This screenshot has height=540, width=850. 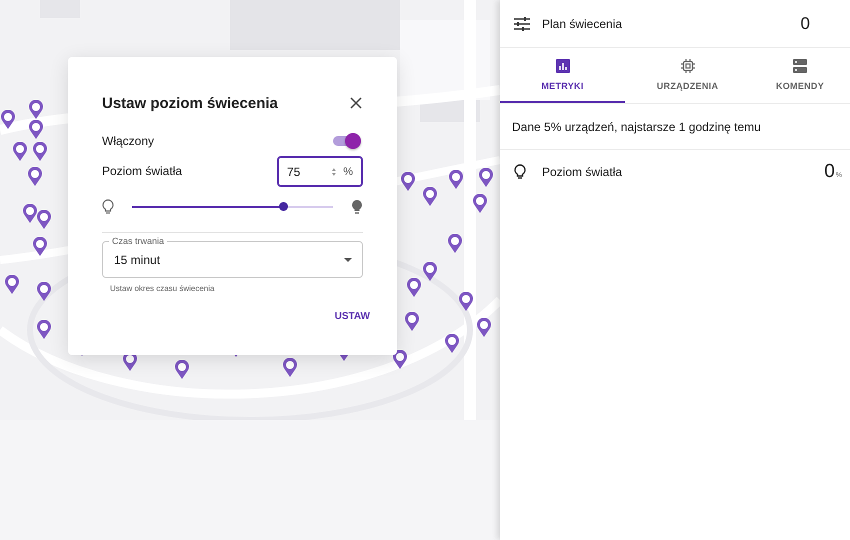 I want to click on spinner-icon, so click(x=334, y=171).